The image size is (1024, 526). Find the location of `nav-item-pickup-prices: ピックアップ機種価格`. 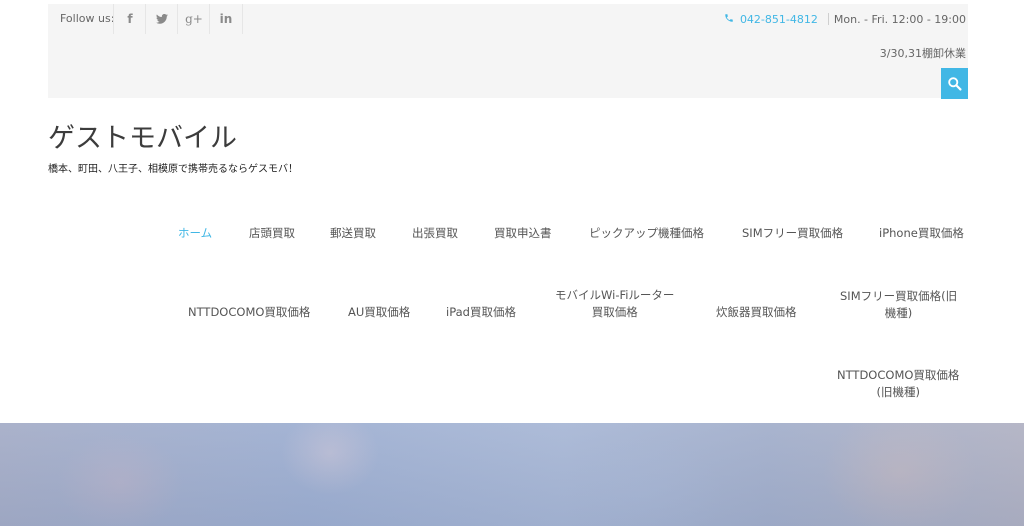

nav-item-pickup-prices: ピックアップ機種価格 is located at coordinates (646, 233).